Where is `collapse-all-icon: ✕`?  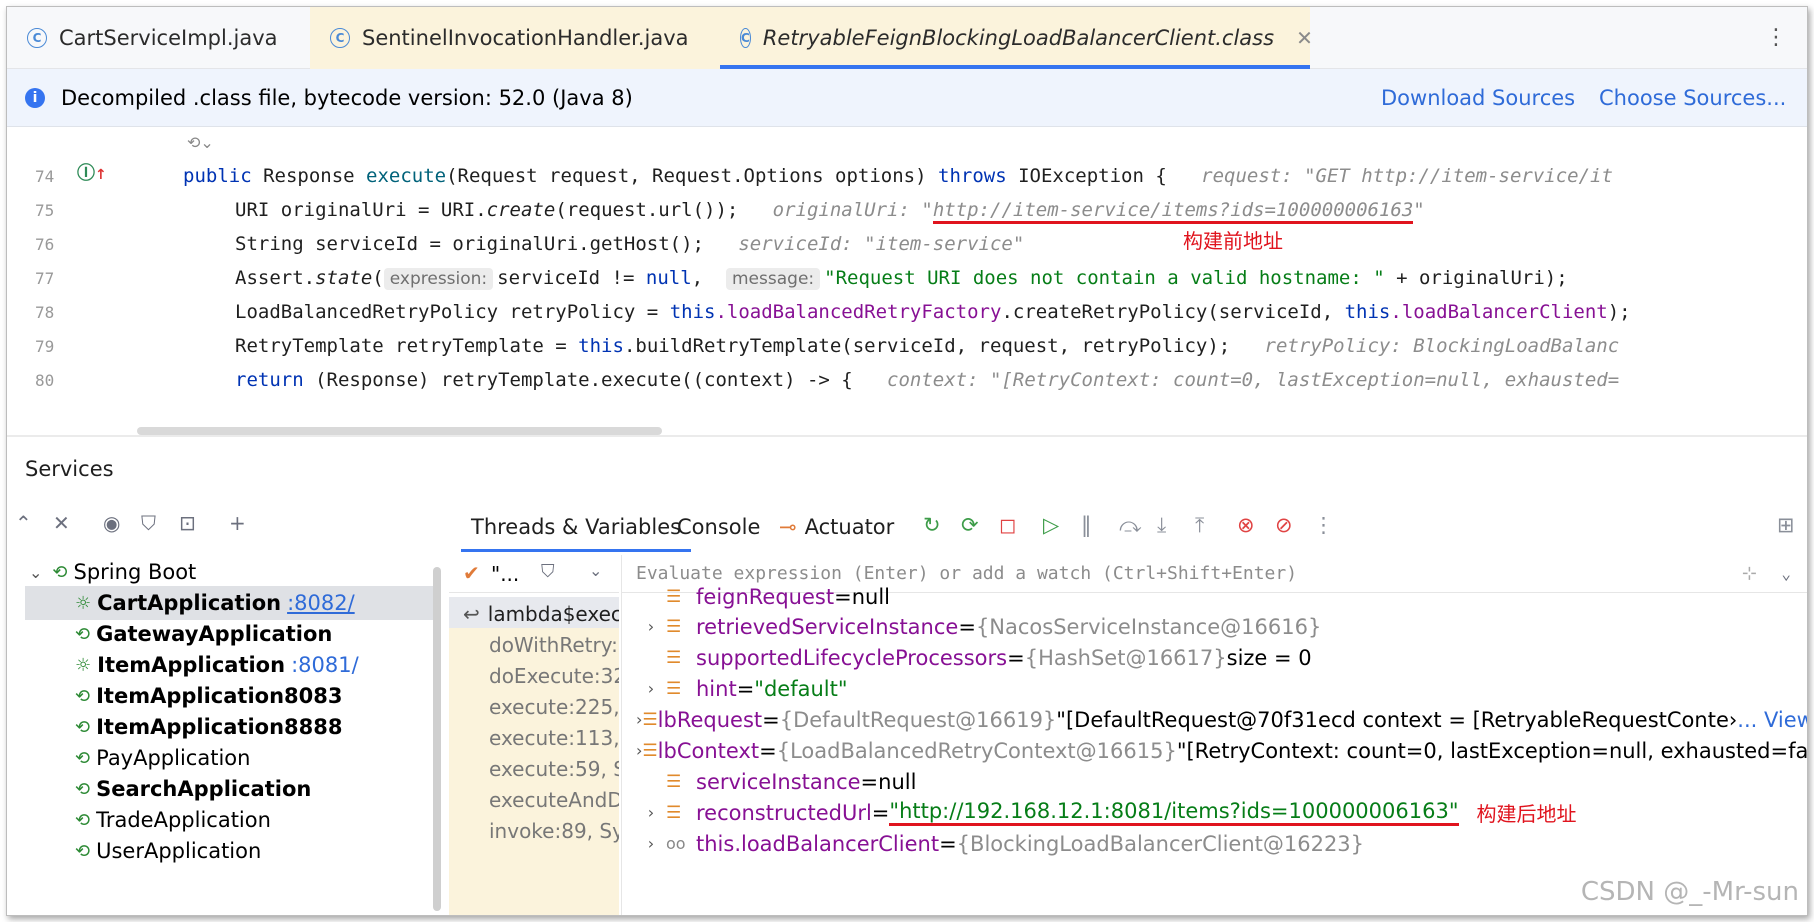 collapse-all-icon: ✕ is located at coordinates (61, 523).